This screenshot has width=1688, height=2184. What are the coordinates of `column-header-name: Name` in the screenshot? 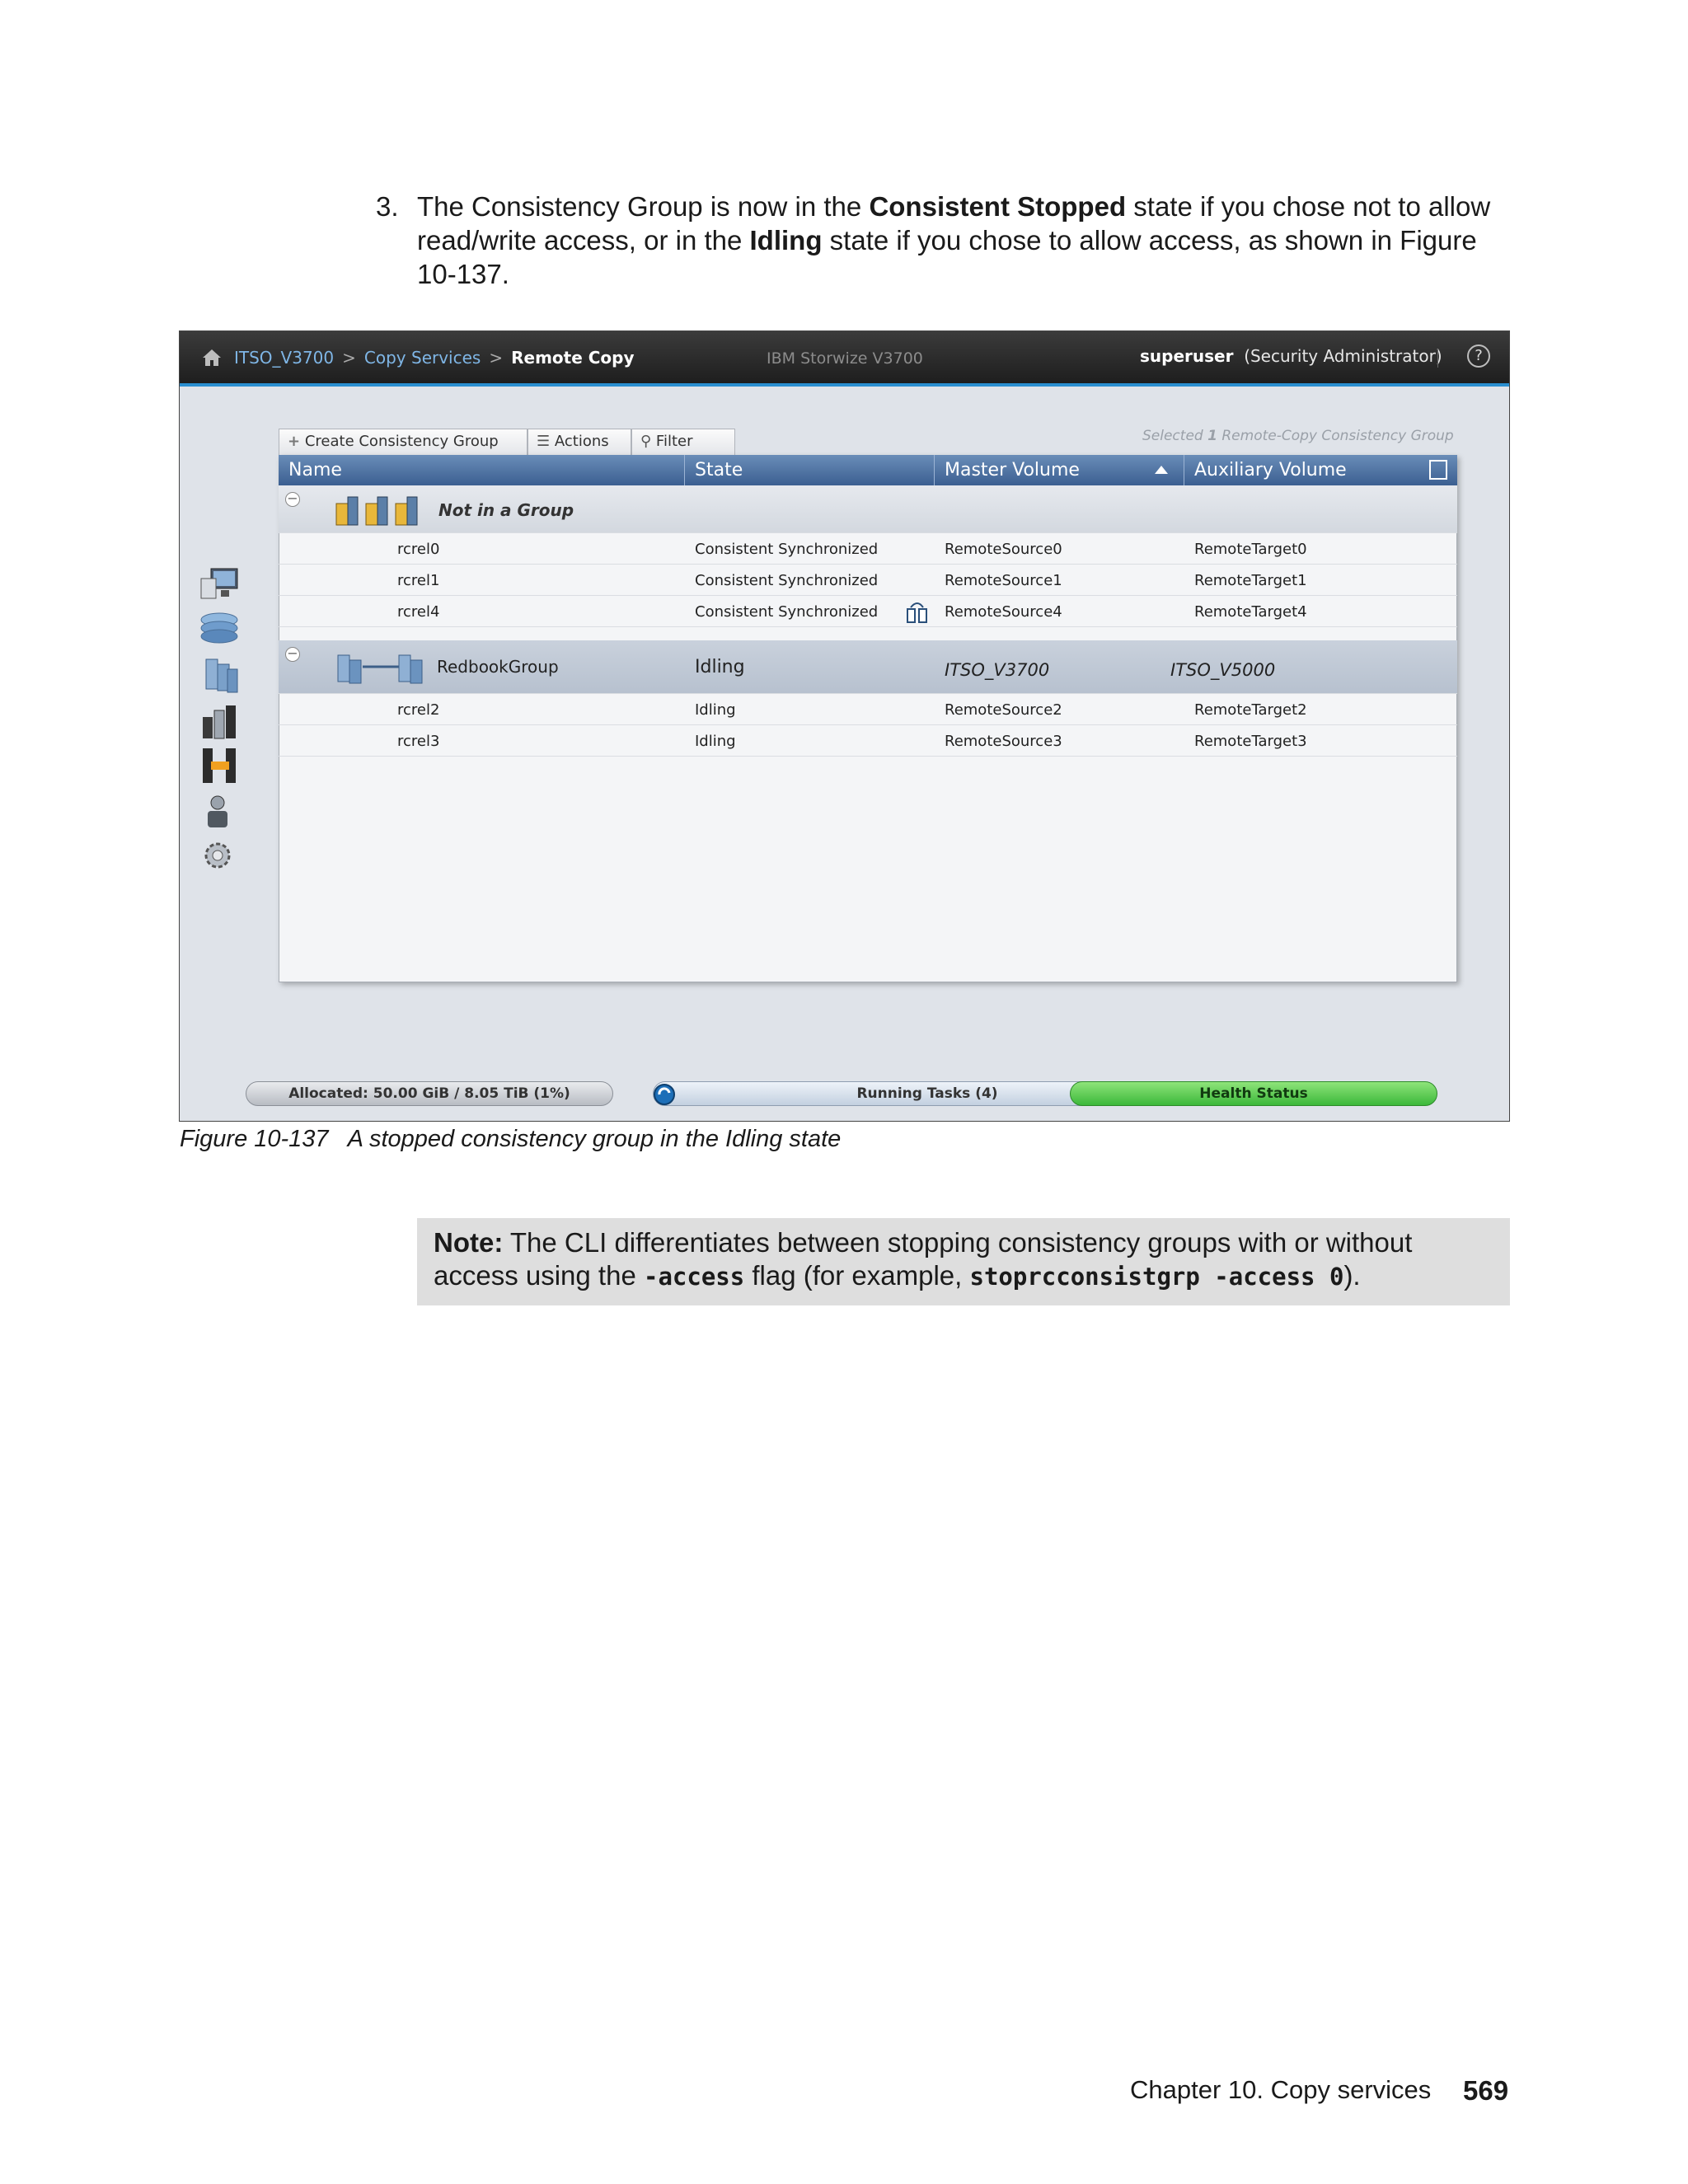 It's located at (482, 470).